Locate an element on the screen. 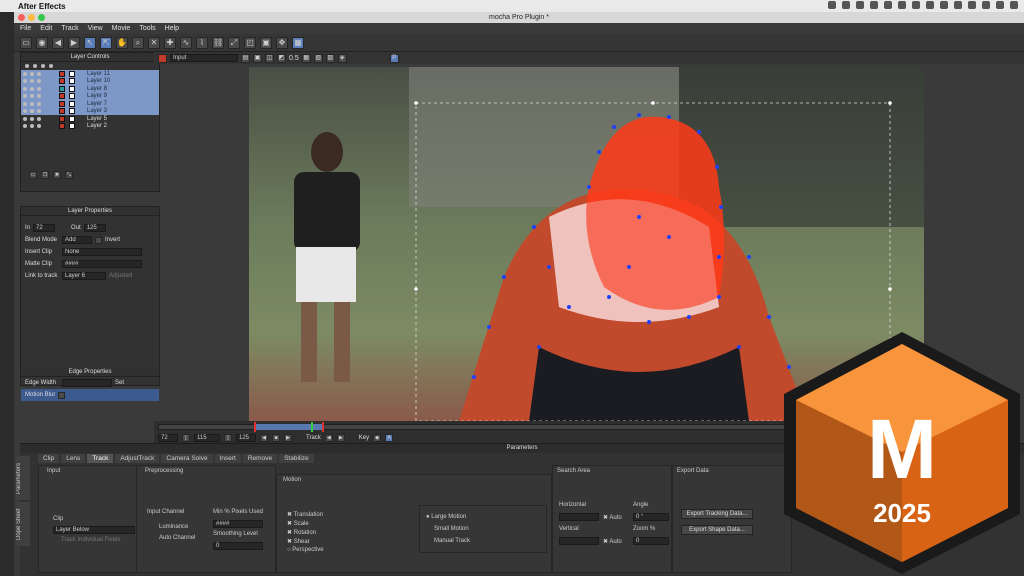  trash-icon: ✖ is located at coordinates (57, 175).